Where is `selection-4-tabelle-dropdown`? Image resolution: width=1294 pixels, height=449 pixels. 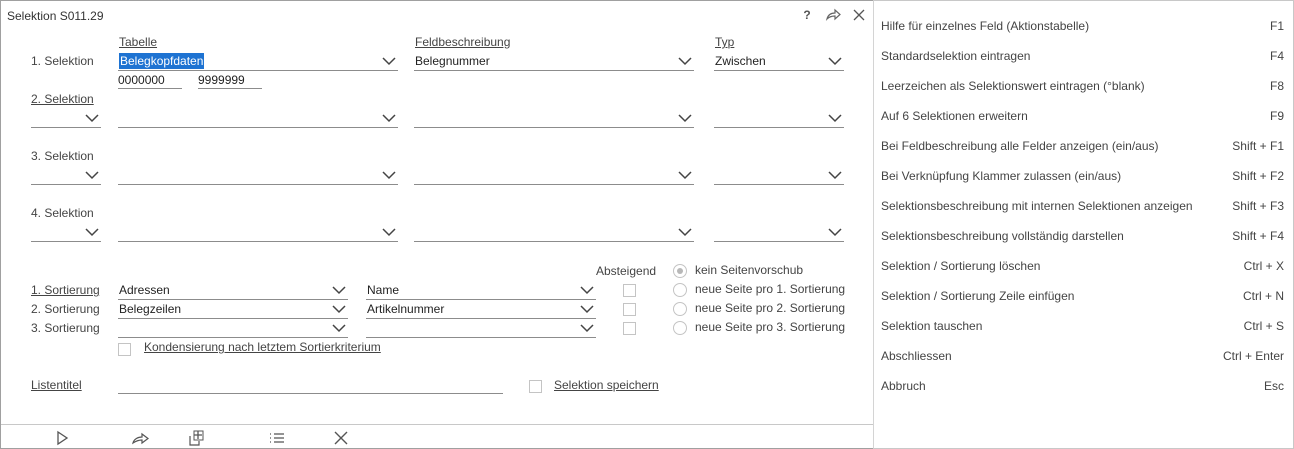
selection-4-tabelle-dropdown is located at coordinates (258, 233).